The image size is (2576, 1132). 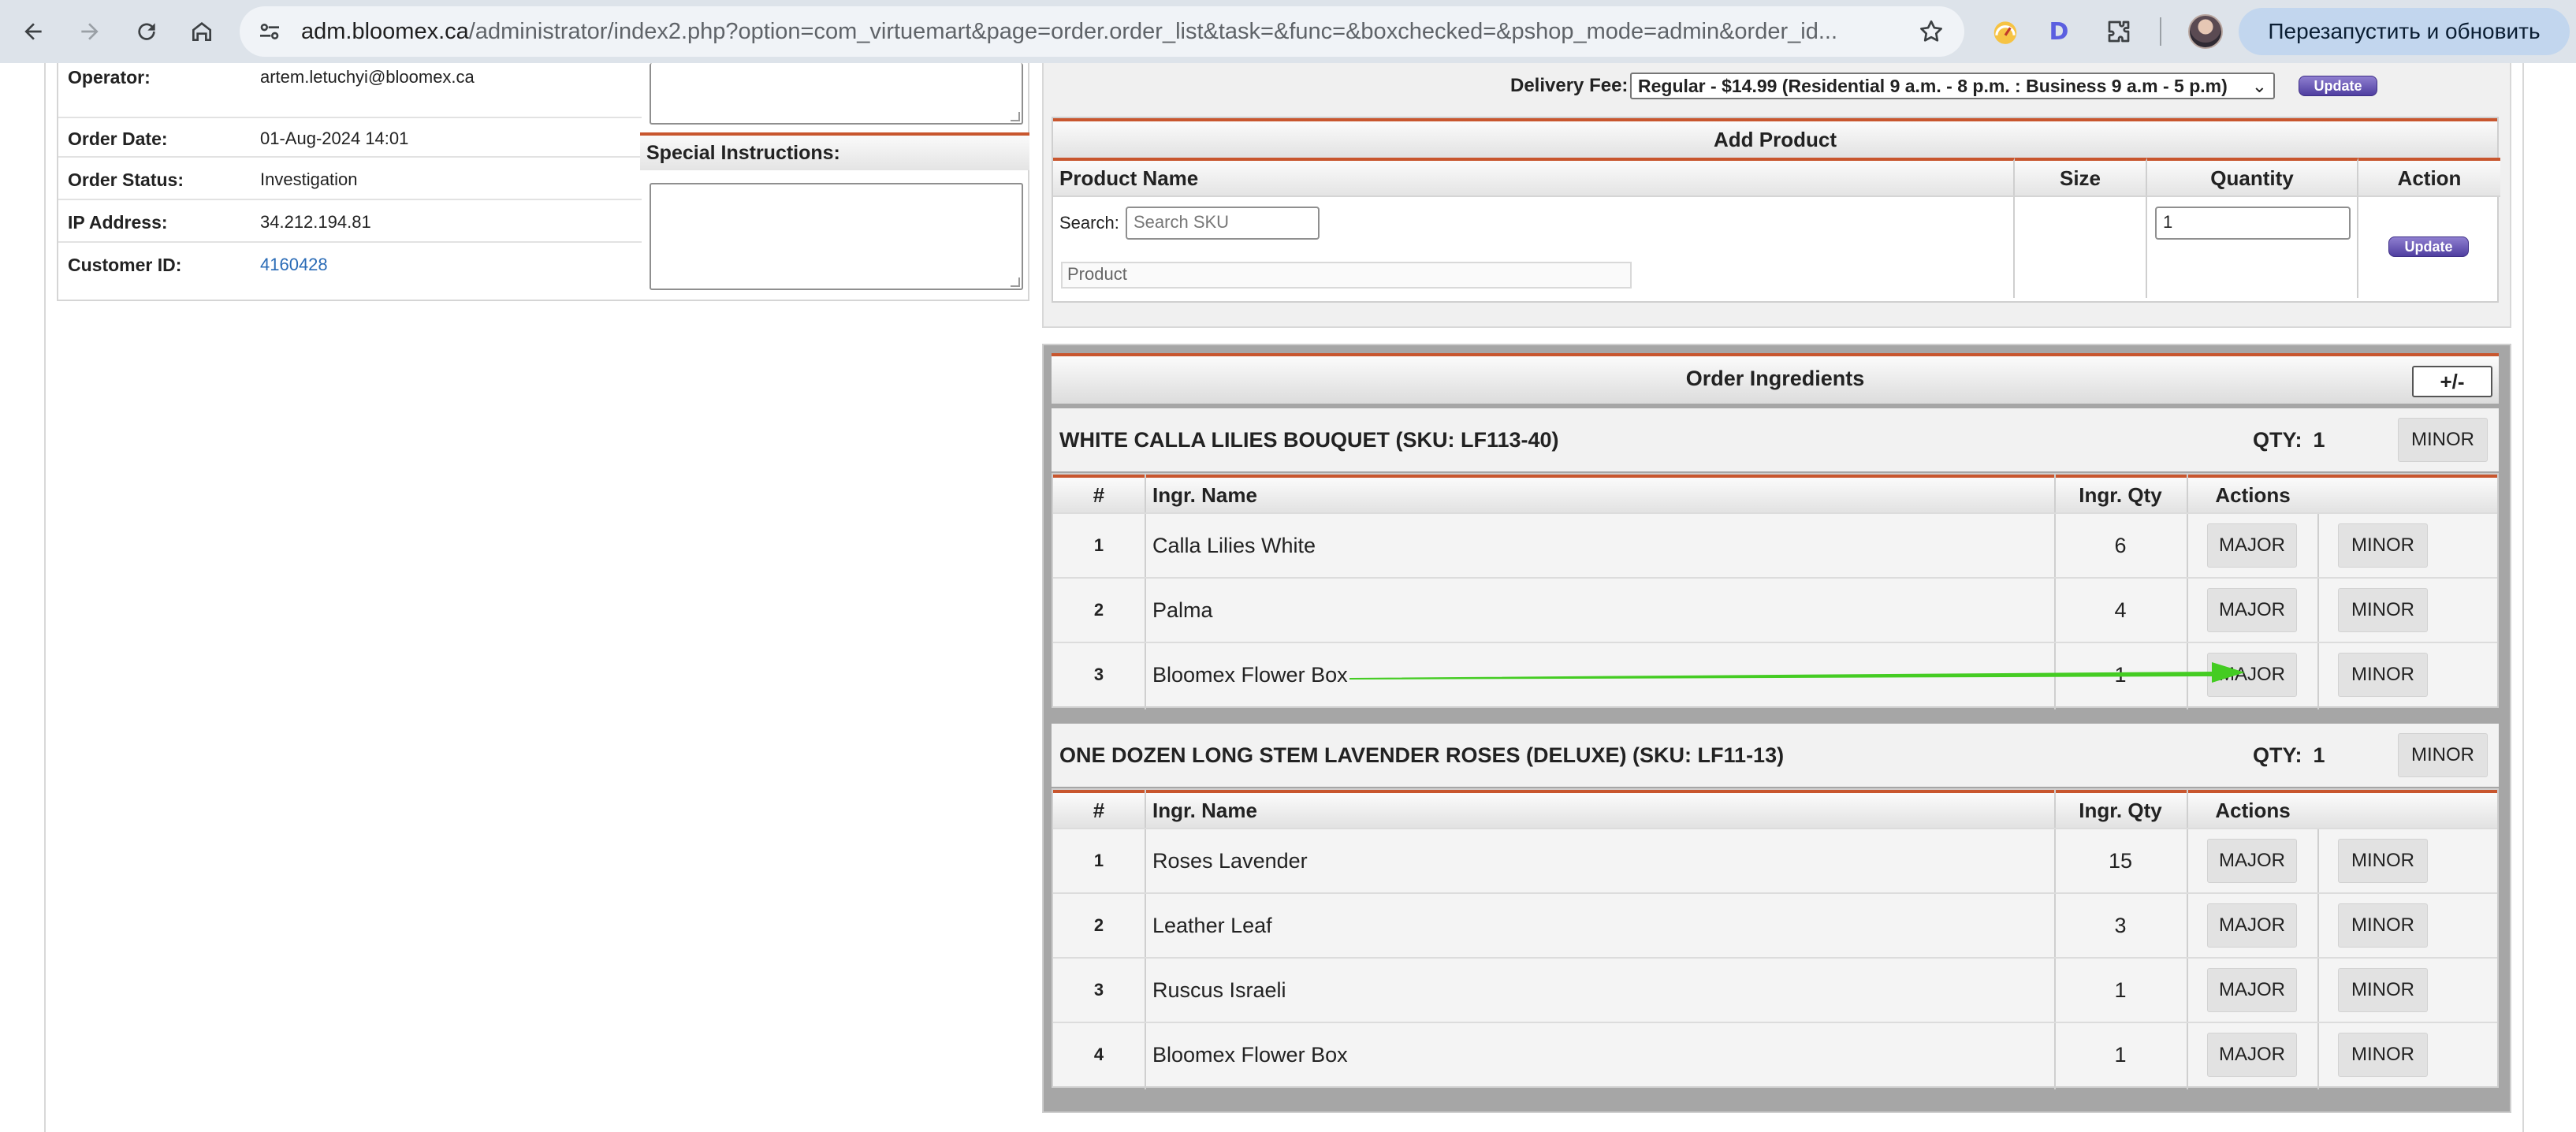 I want to click on special-instructions-label: Special Instructions:, so click(x=834, y=151).